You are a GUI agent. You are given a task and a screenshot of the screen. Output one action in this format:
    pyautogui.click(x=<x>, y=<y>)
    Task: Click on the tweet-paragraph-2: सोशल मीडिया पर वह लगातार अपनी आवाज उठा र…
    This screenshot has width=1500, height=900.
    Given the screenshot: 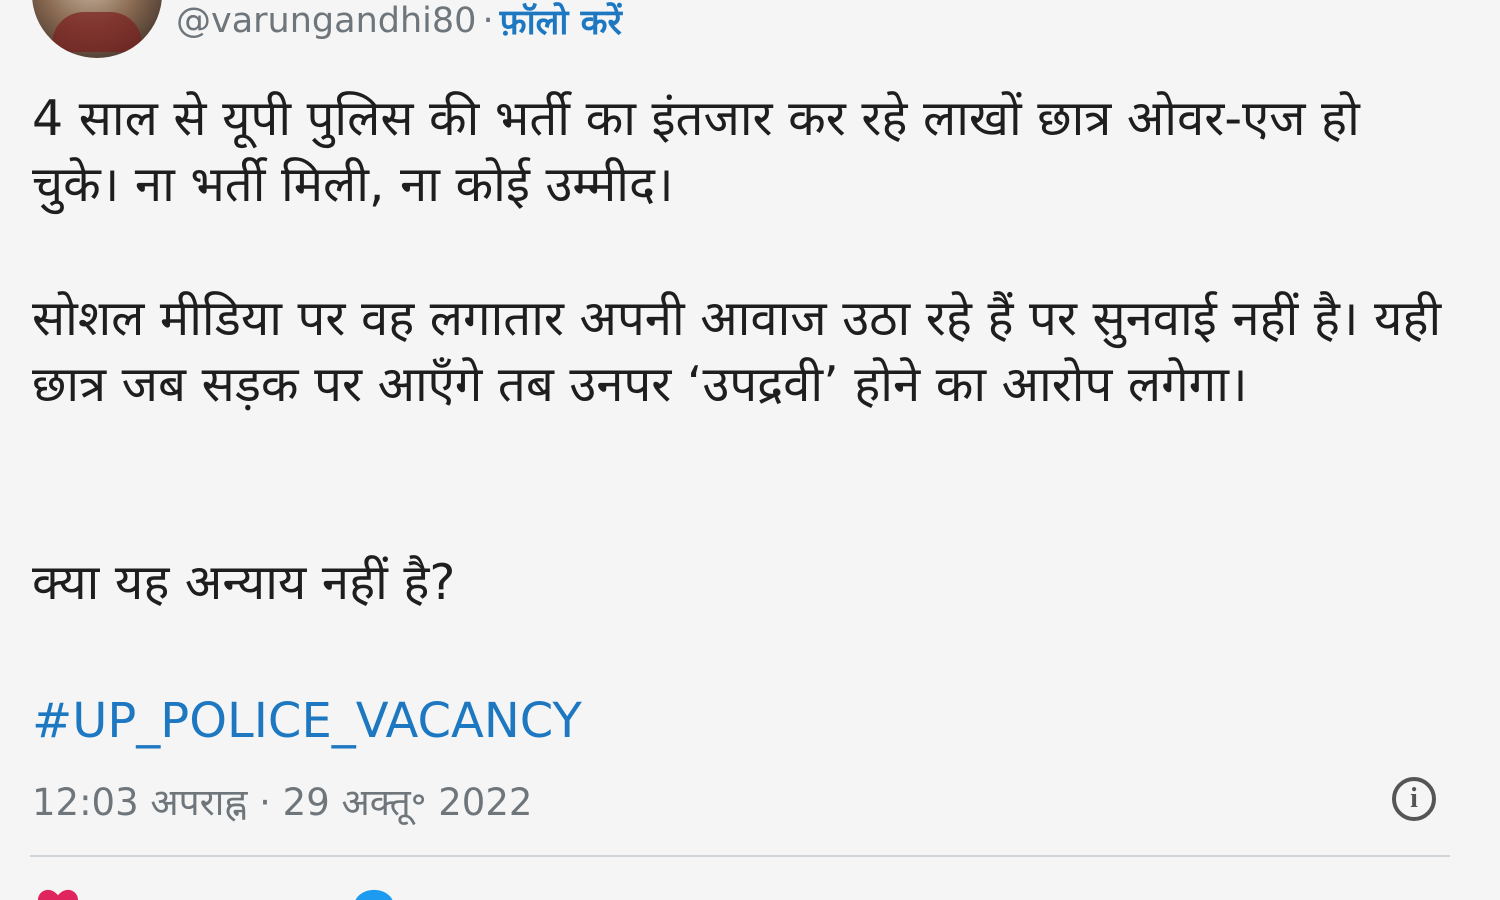 What is the action you would take?
    pyautogui.click(x=737, y=351)
    